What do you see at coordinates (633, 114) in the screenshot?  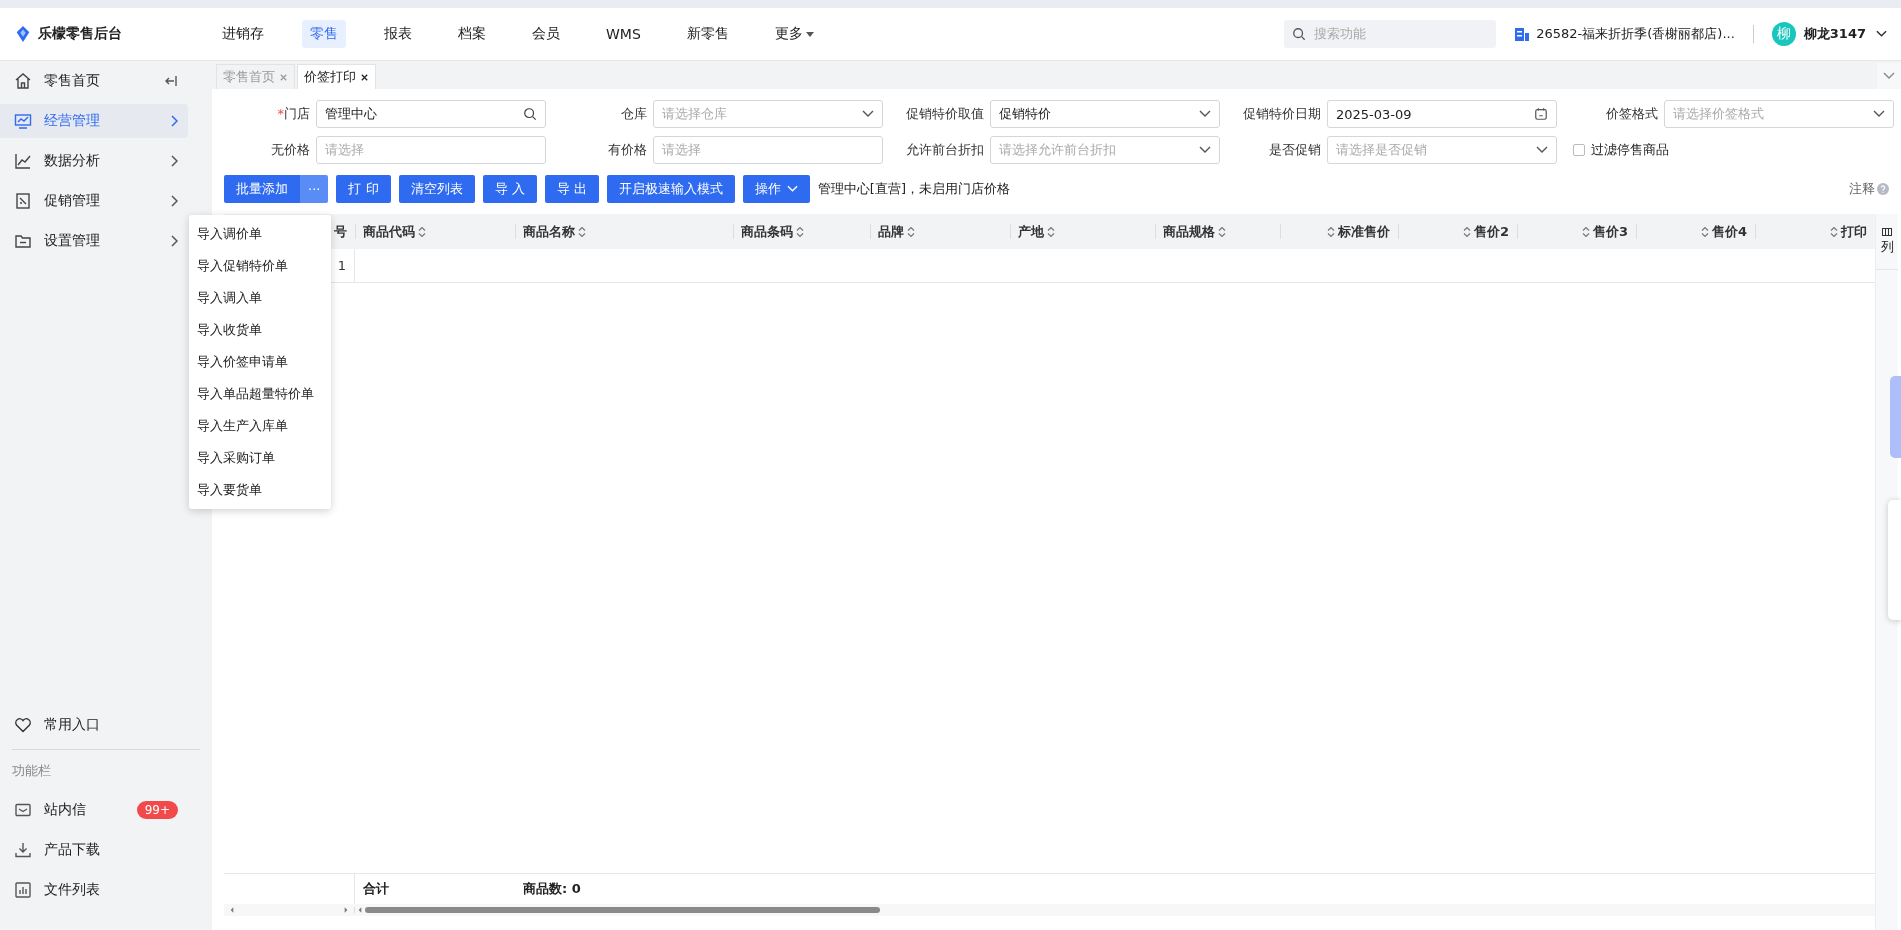 I see `filter-label: 仓库` at bounding box center [633, 114].